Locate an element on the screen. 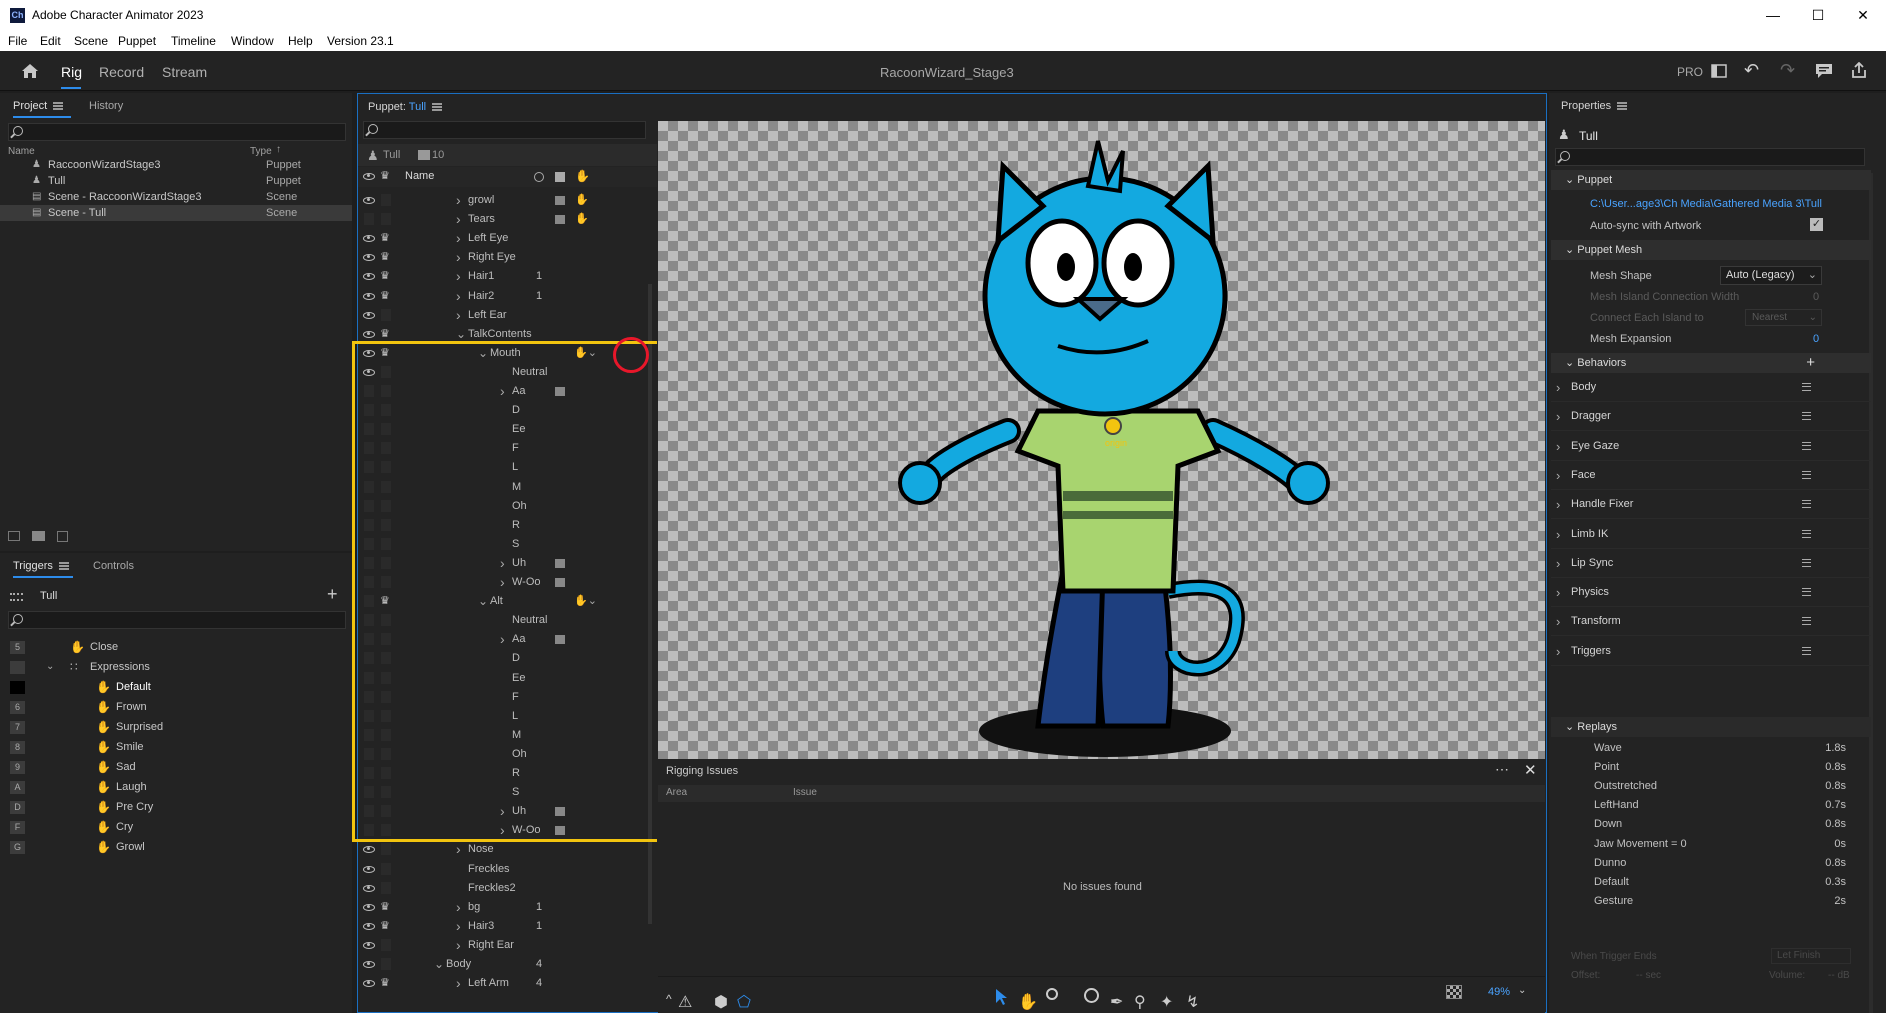 This screenshot has height=1013, width=1886. behavior-item: › Triggers is located at coordinates (1711, 651).